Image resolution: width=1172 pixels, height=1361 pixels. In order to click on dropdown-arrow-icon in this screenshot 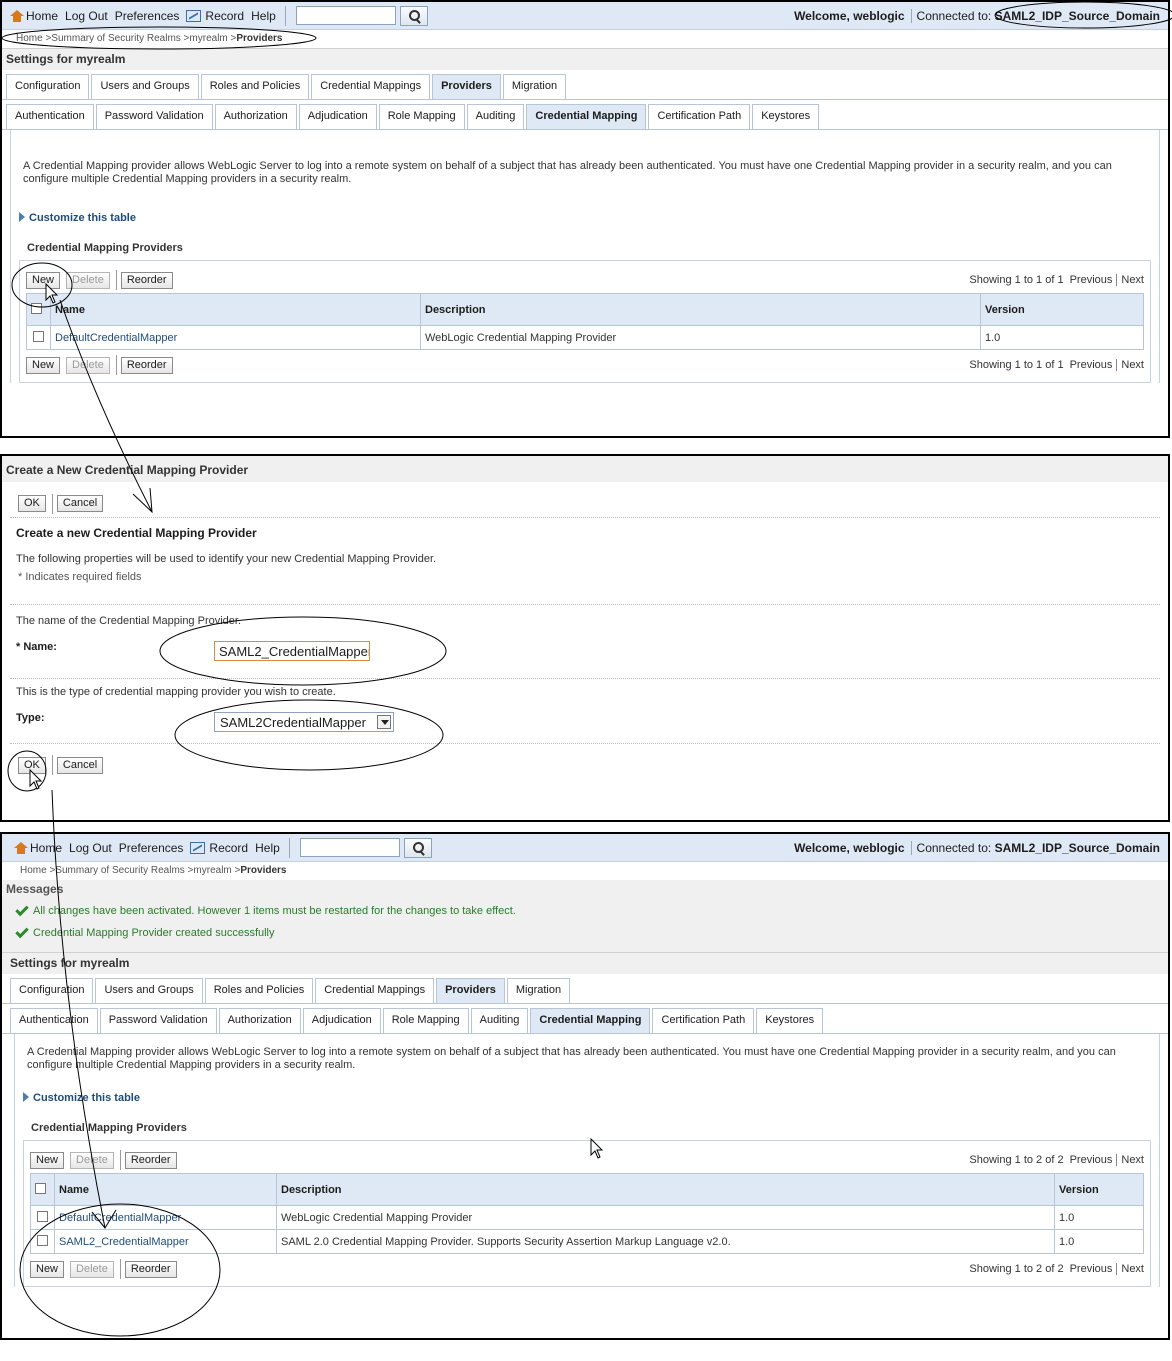, I will do `click(384, 722)`.